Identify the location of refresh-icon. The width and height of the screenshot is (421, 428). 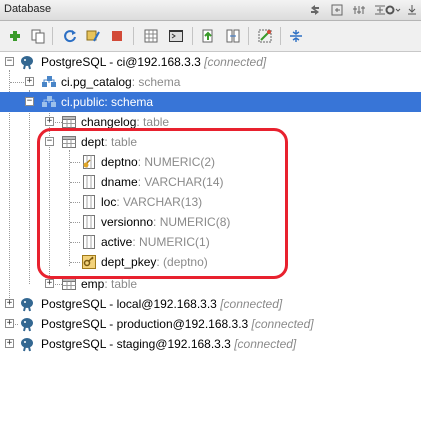
(70, 36).